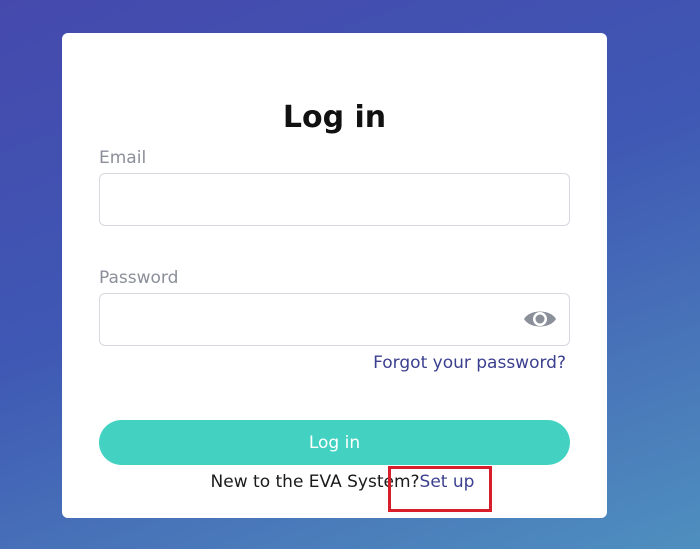  Describe the element at coordinates (447, 482) in the screenshot. I see `setup-link: Set up` at that location.